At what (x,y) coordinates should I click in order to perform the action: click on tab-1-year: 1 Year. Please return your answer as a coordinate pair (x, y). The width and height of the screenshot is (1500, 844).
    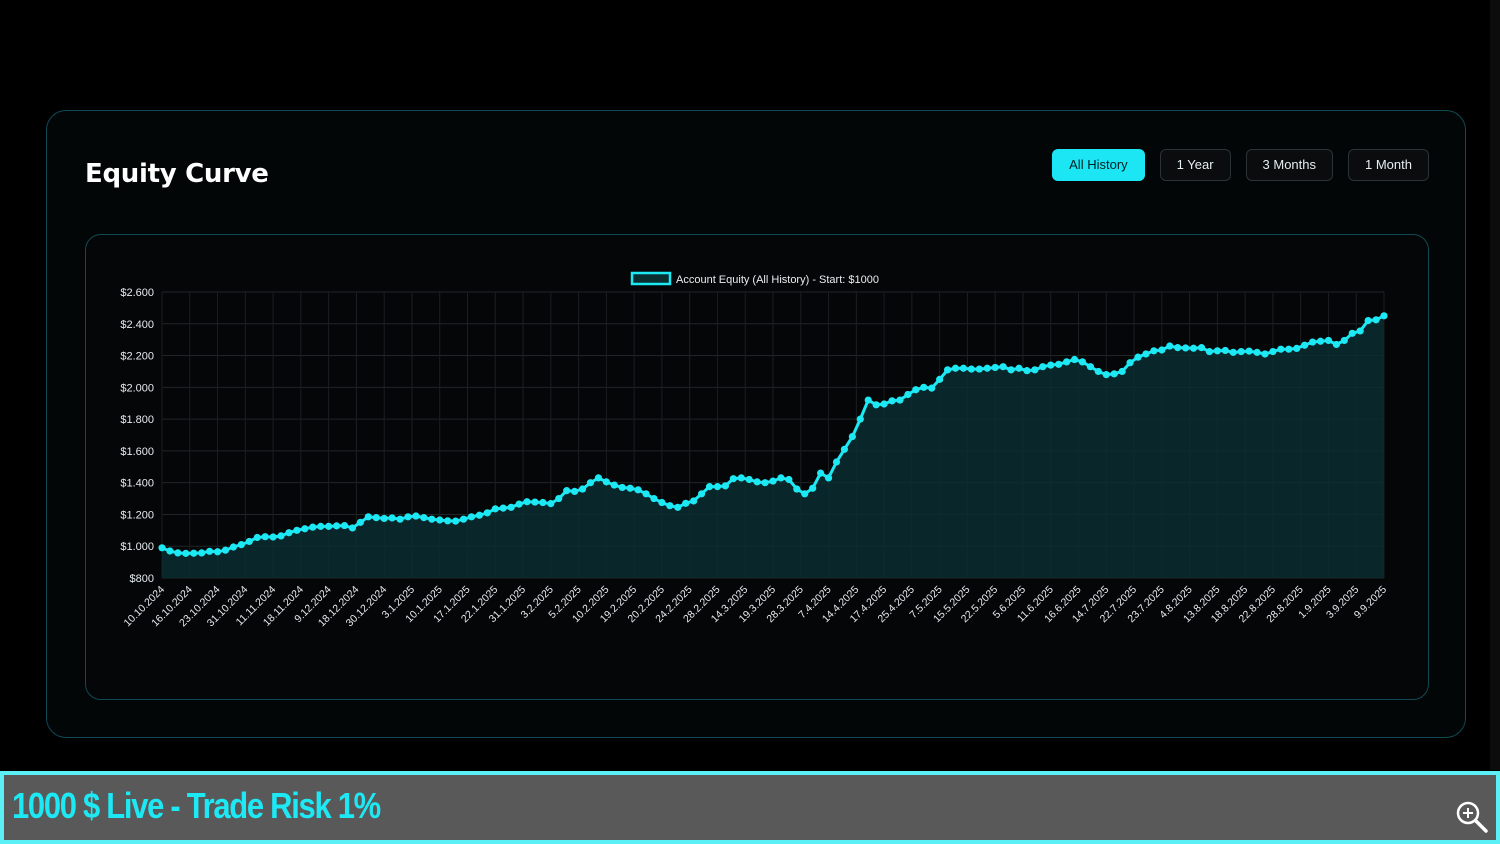
    Looking at the image, I should click on (1195, 165).